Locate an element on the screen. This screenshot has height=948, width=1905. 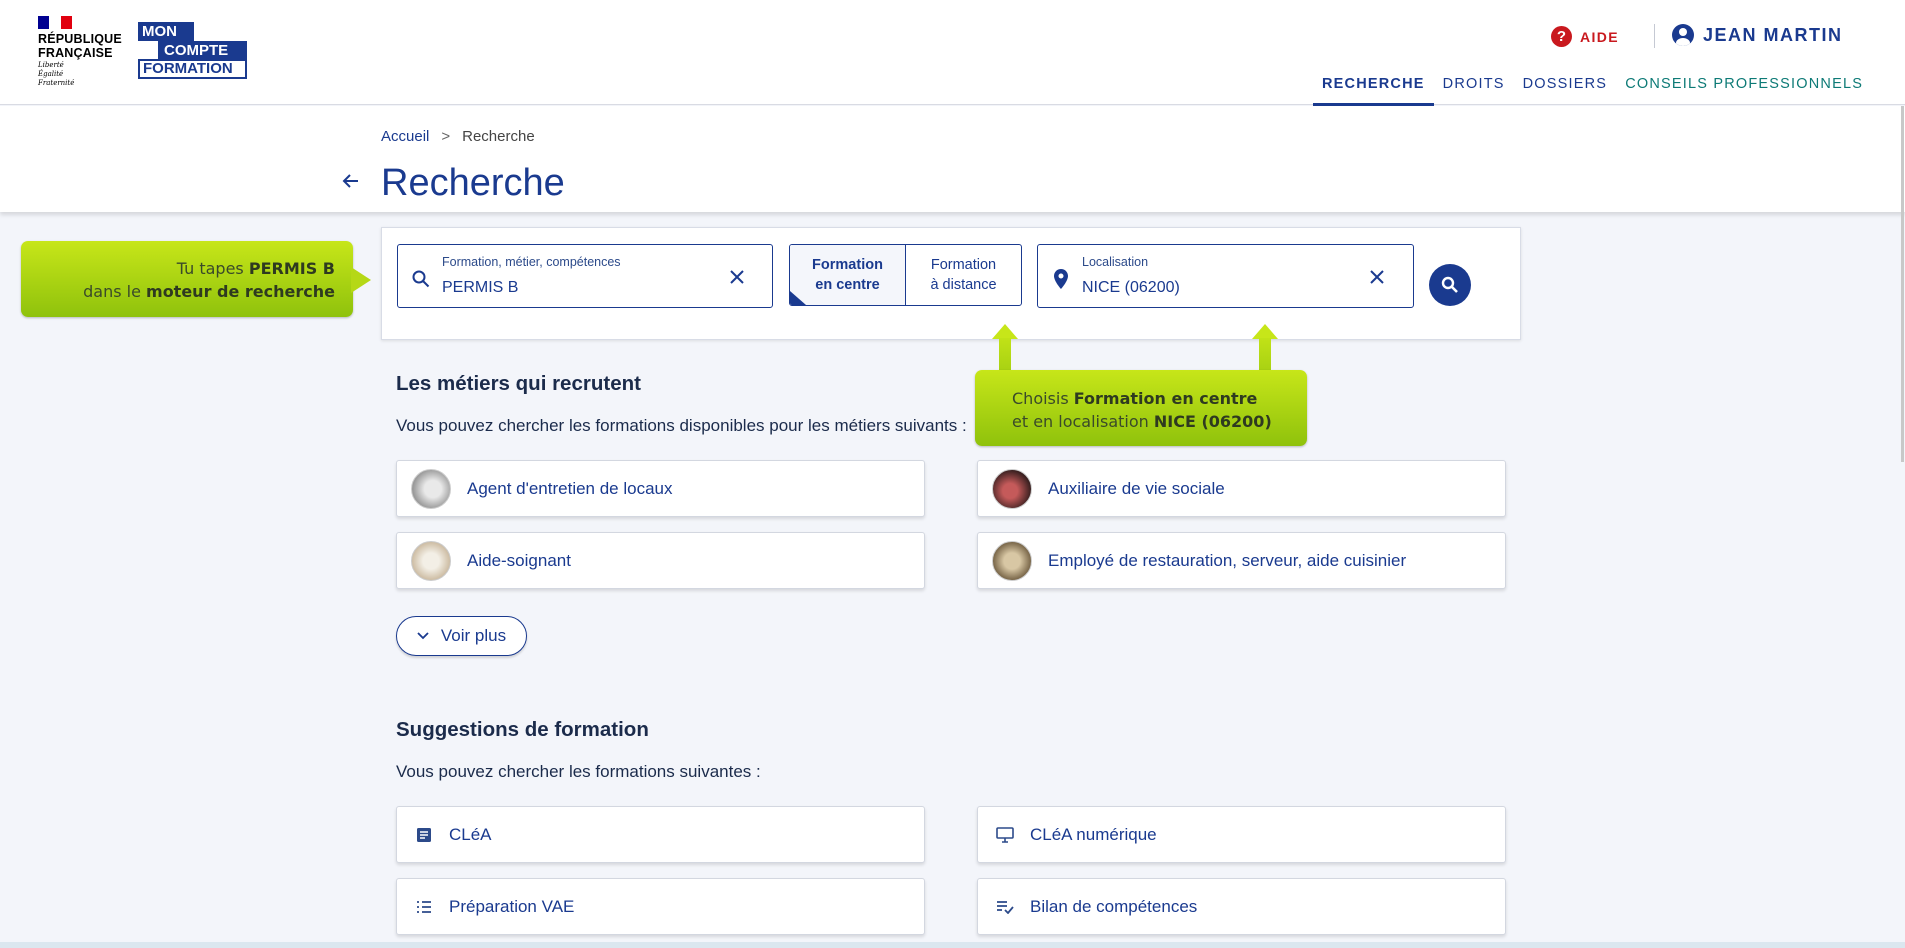
page-title-bar: Accueil > Recherche Recherche is located at coordinates (952, 159).